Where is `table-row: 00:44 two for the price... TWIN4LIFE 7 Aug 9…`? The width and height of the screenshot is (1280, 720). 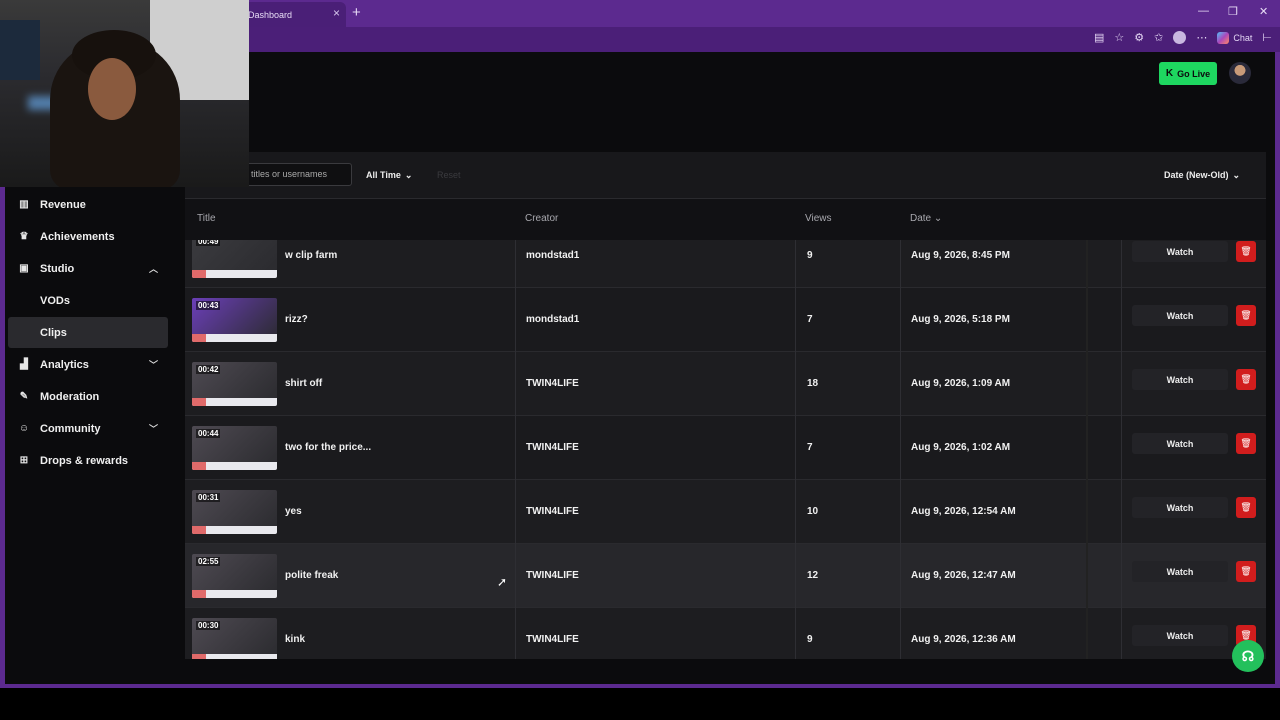
table-row: 00:44 two for the price... TWIN4LIFE 7 Aug 9… is located at coordinates (725, 448).